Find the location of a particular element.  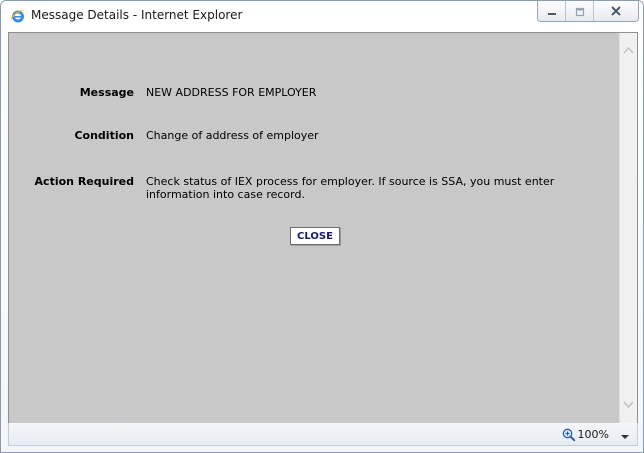

scroll-up-arrow-icon is located at coordinates (628, 48).